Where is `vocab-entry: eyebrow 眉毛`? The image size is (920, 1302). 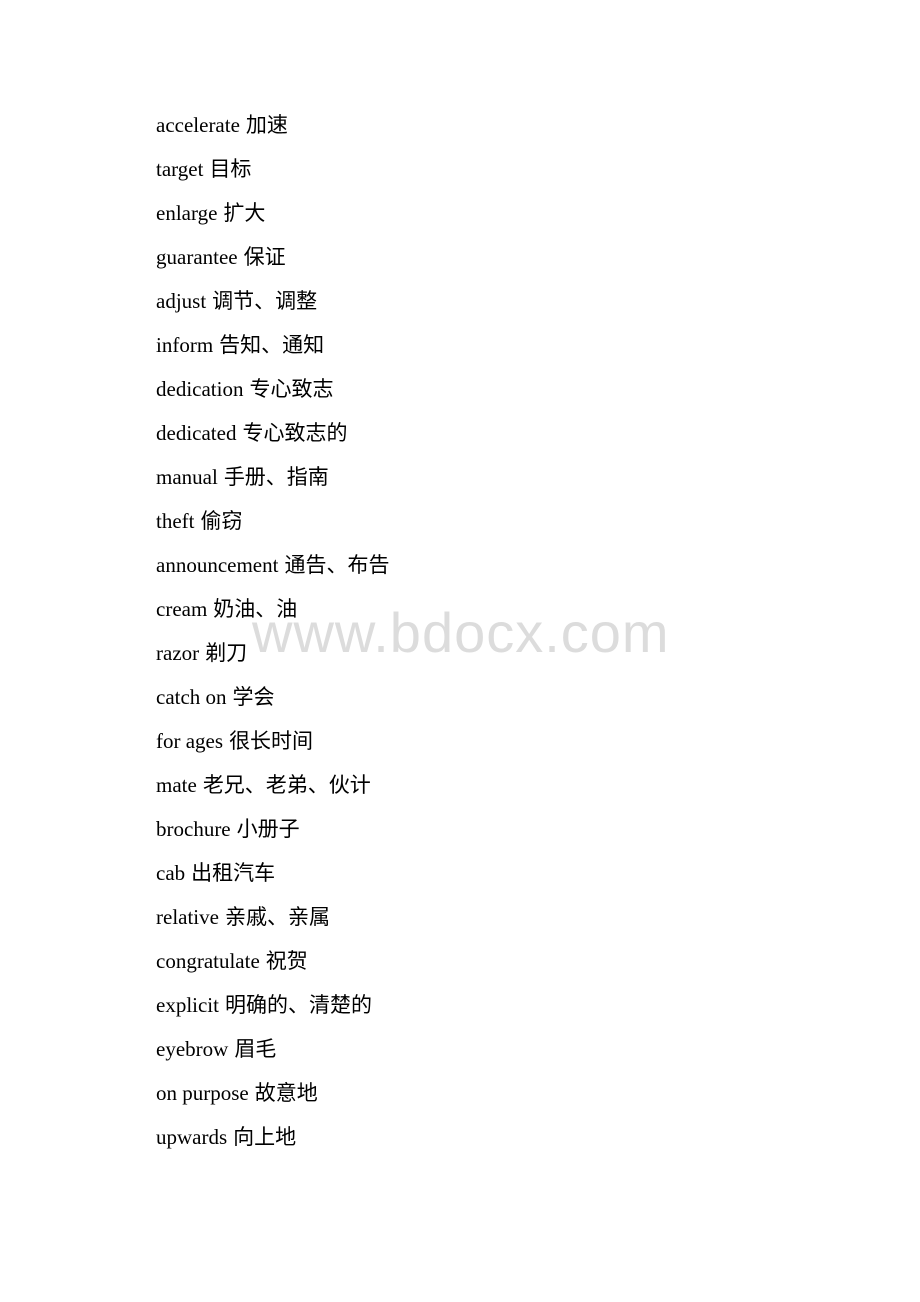 vocab-entry: eyebrow 眉毛 is located at coordinates (272, 1056).